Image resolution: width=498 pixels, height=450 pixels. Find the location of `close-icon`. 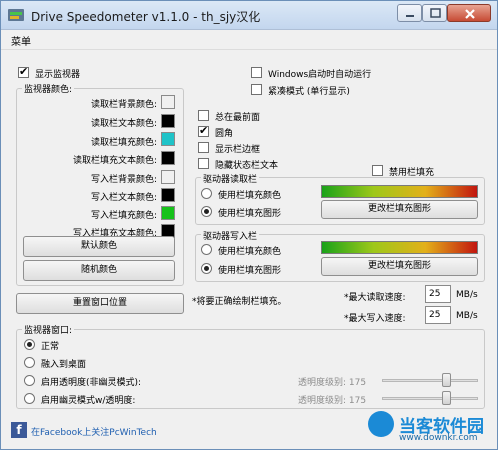

close-icon is located at coordinates (470, 14).